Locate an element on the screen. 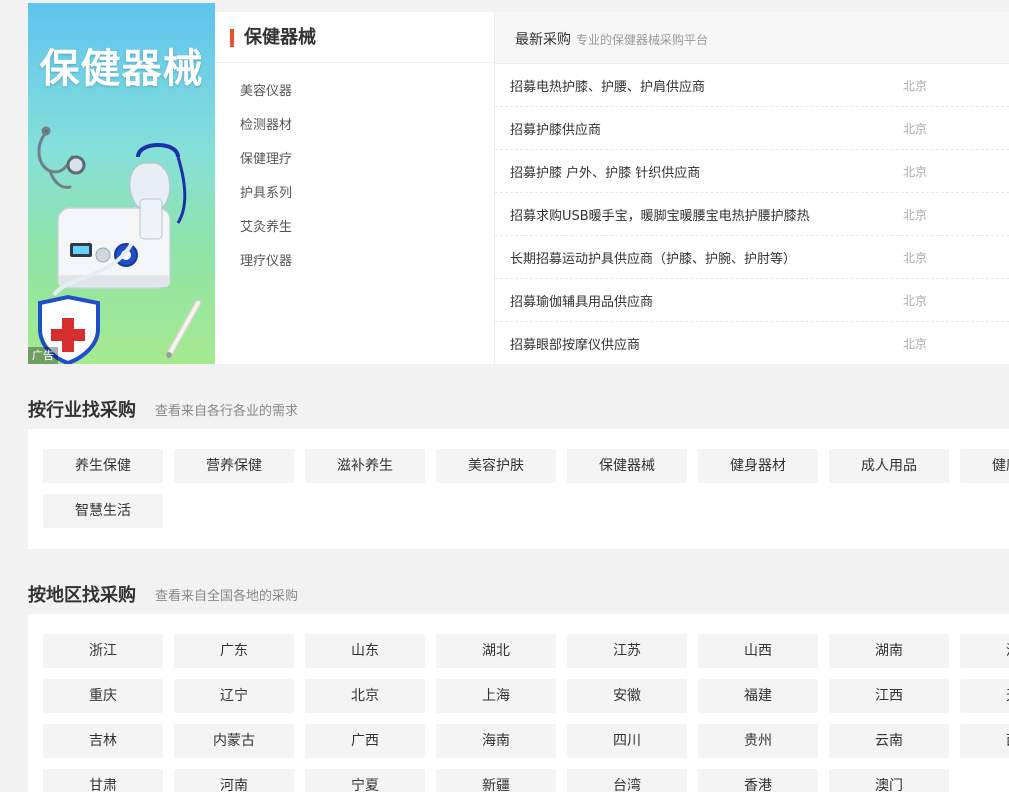 Image resolution: width=1009 pixels, height=792 pixels. category-title: 保健器械 is located at coordinates (273, 38).